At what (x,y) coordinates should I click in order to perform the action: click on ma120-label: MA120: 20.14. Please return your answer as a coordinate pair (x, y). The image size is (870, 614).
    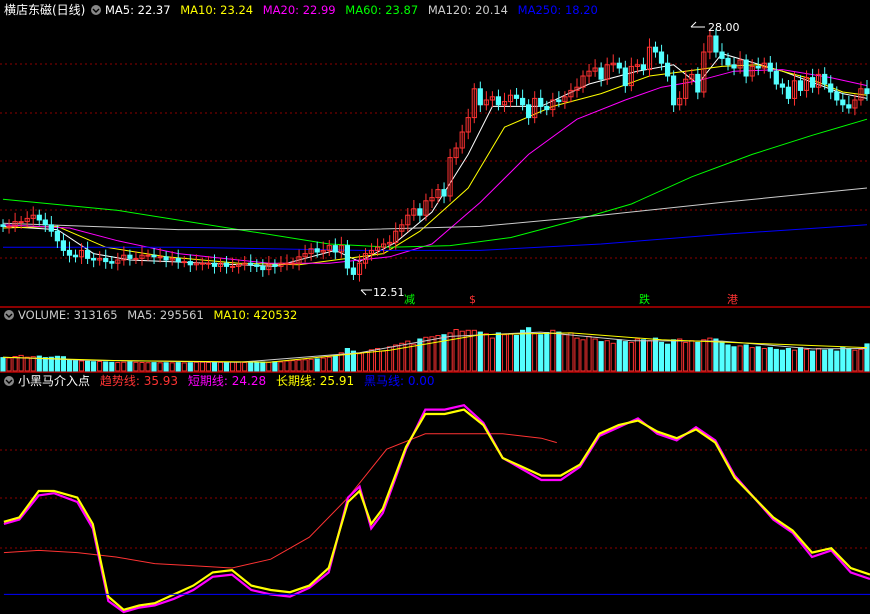
    Looking at the image, I should click on (468, 10).